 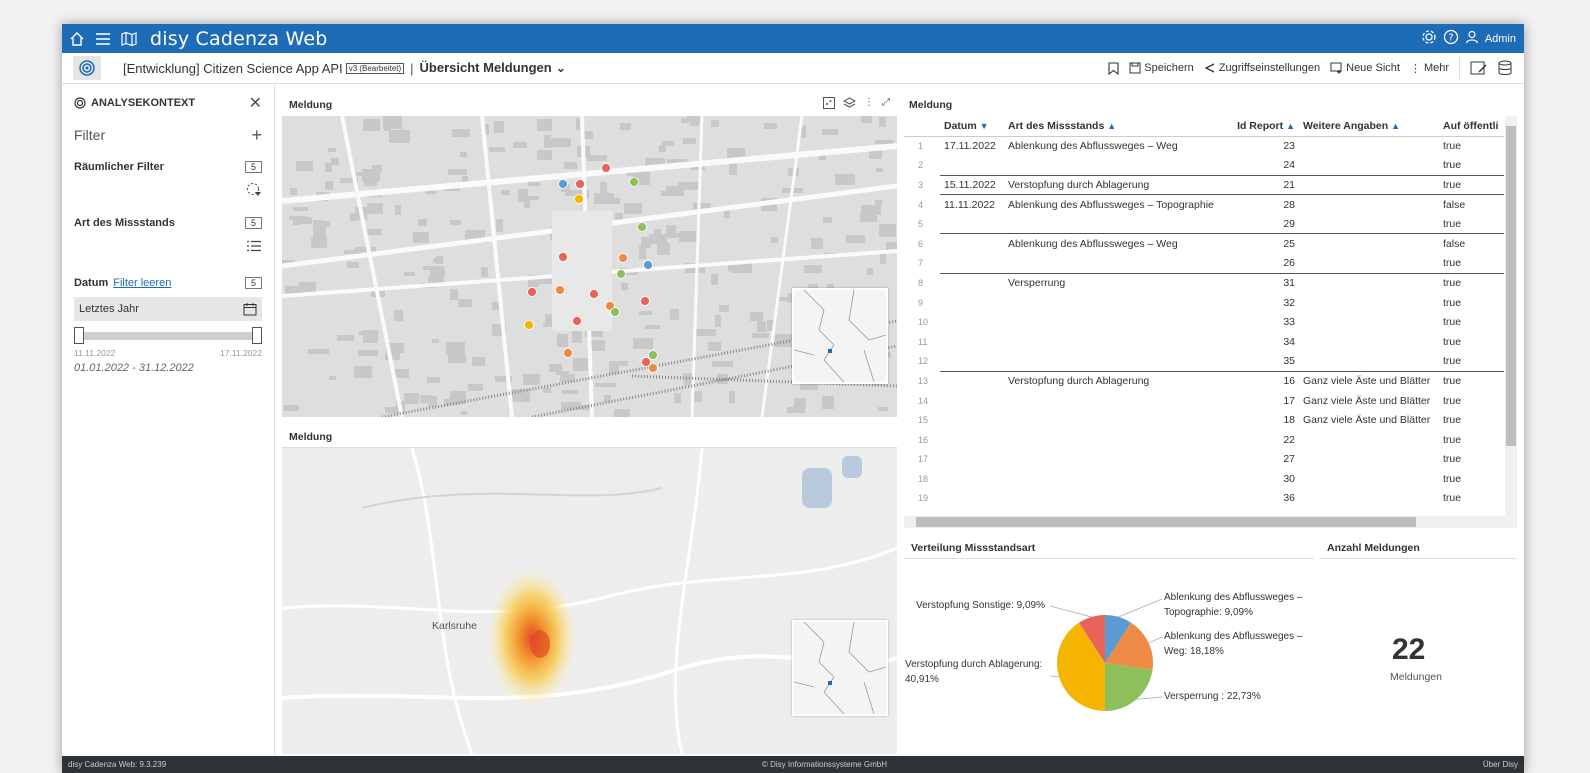 I want to click on about-link: Über Disy, so click(x=1500, y=764).